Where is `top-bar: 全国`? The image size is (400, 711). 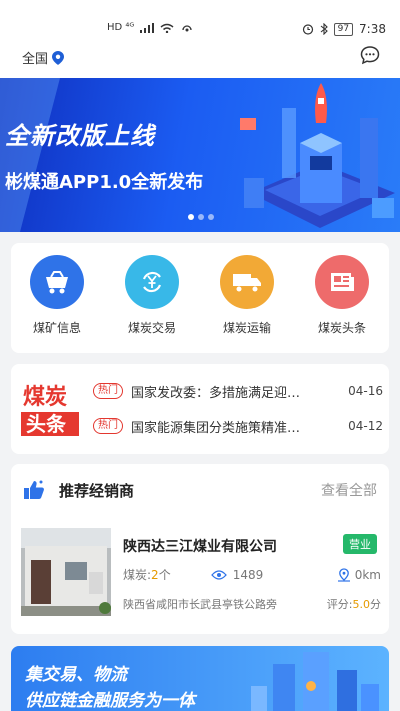
top-bar: 全国 is located at coordinates (200, 59).